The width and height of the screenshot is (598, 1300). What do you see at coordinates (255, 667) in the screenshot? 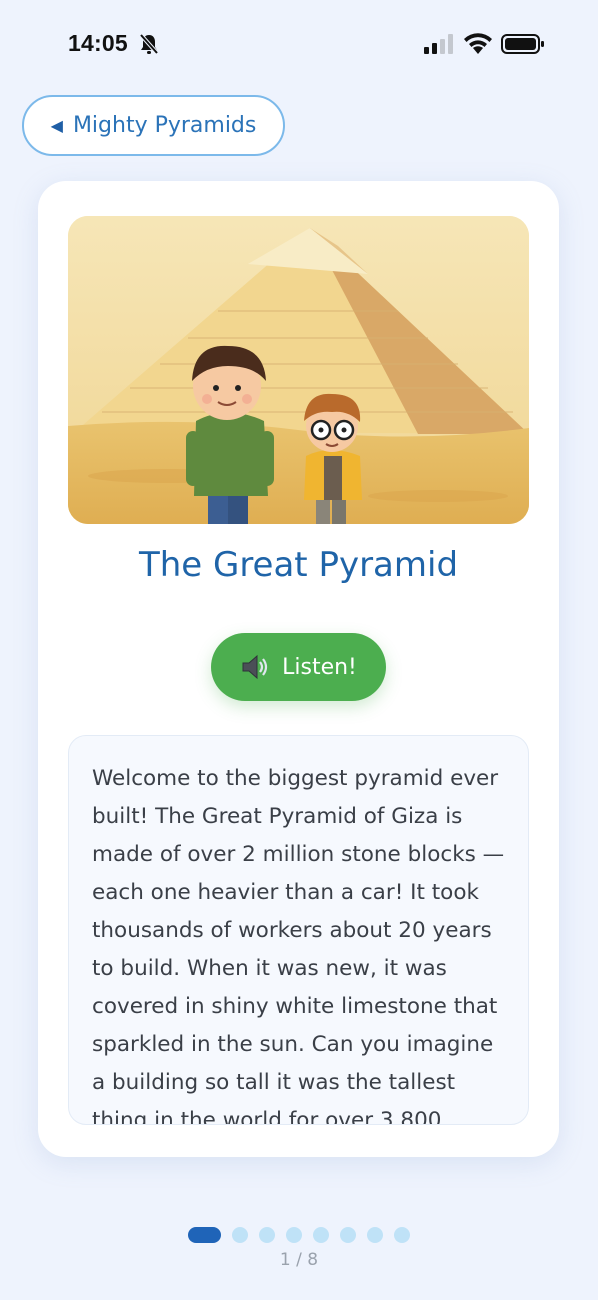
I see `speaker-icon` at bounding box center [255, 667].